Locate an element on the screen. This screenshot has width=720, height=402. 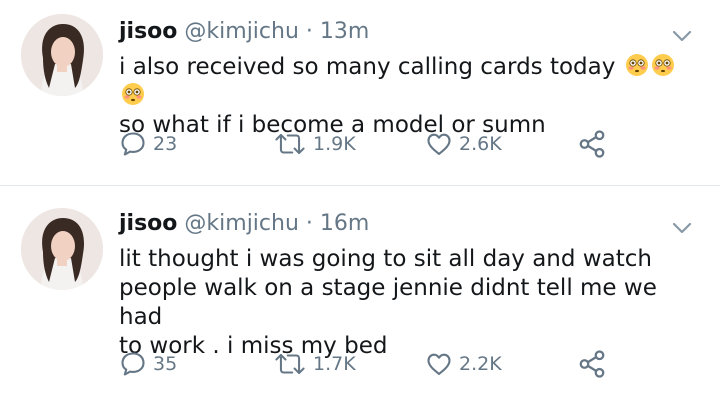
timestamp: 13m is located at coordinates (344, 31).